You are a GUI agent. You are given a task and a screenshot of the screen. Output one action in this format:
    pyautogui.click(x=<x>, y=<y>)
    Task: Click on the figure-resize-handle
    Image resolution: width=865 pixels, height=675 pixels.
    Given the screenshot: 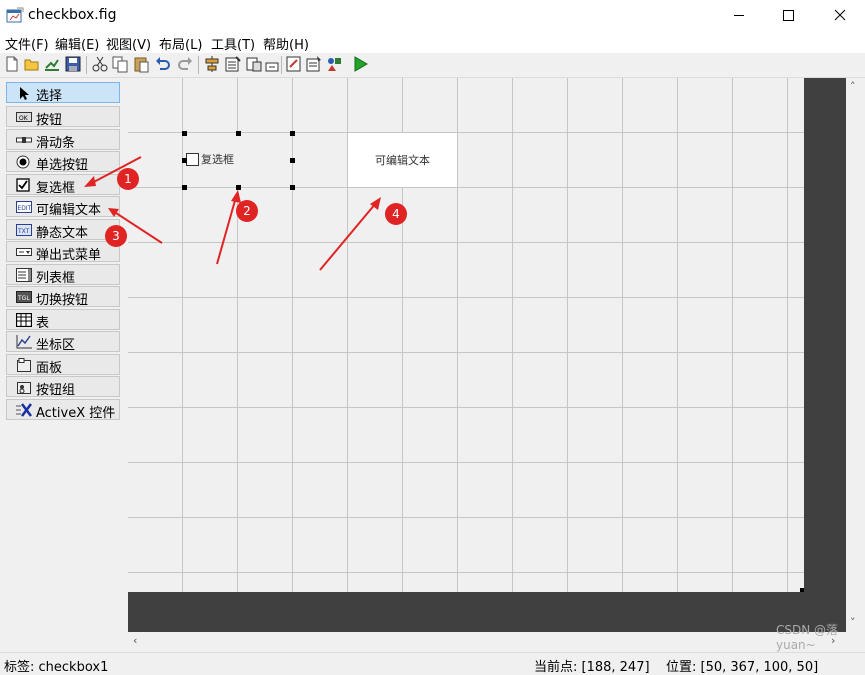 What is the action you would take?
    pyautogui.click(x=802, y=590)
    